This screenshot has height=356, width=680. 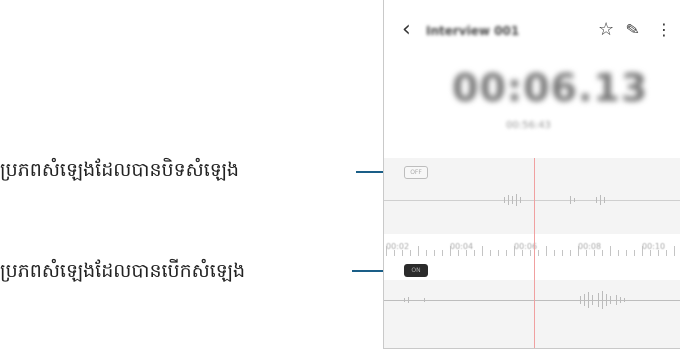 I want to click on muted-source-label: ប្រភពសំឡេងដែលបានបិទសំឡេង, so click(x=119, y=170).